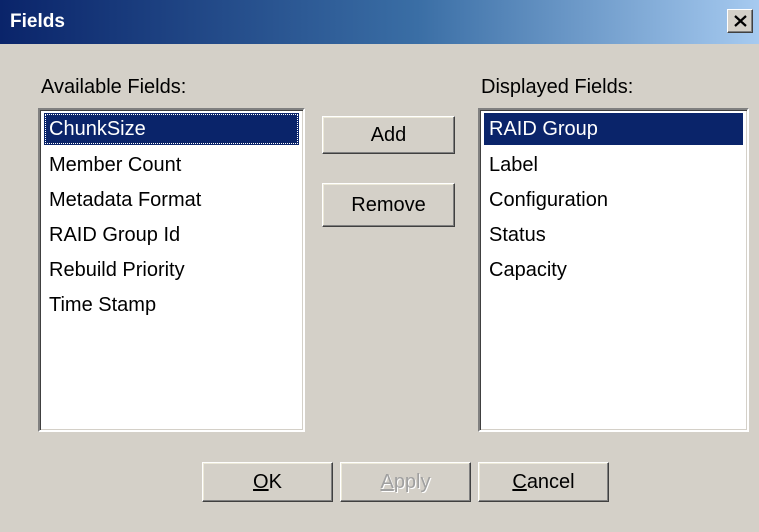 The image size is (759, 532). Describe the element at coordinates (613, 200) in the screenshot. I see `list-item: Configuration` at that location.